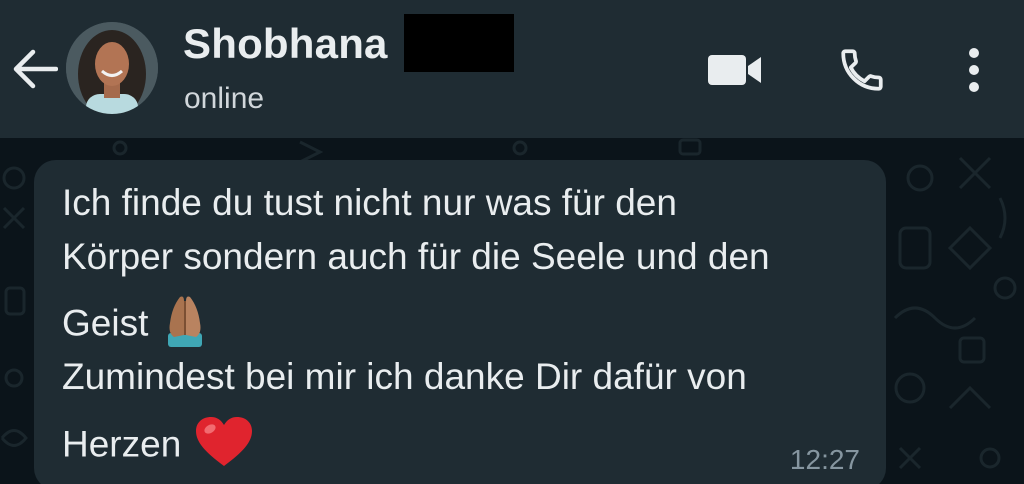 Image resolution: width=1024 pixels, height=484 pixels. I want to click on message-line: Geist, so click(135, 325).